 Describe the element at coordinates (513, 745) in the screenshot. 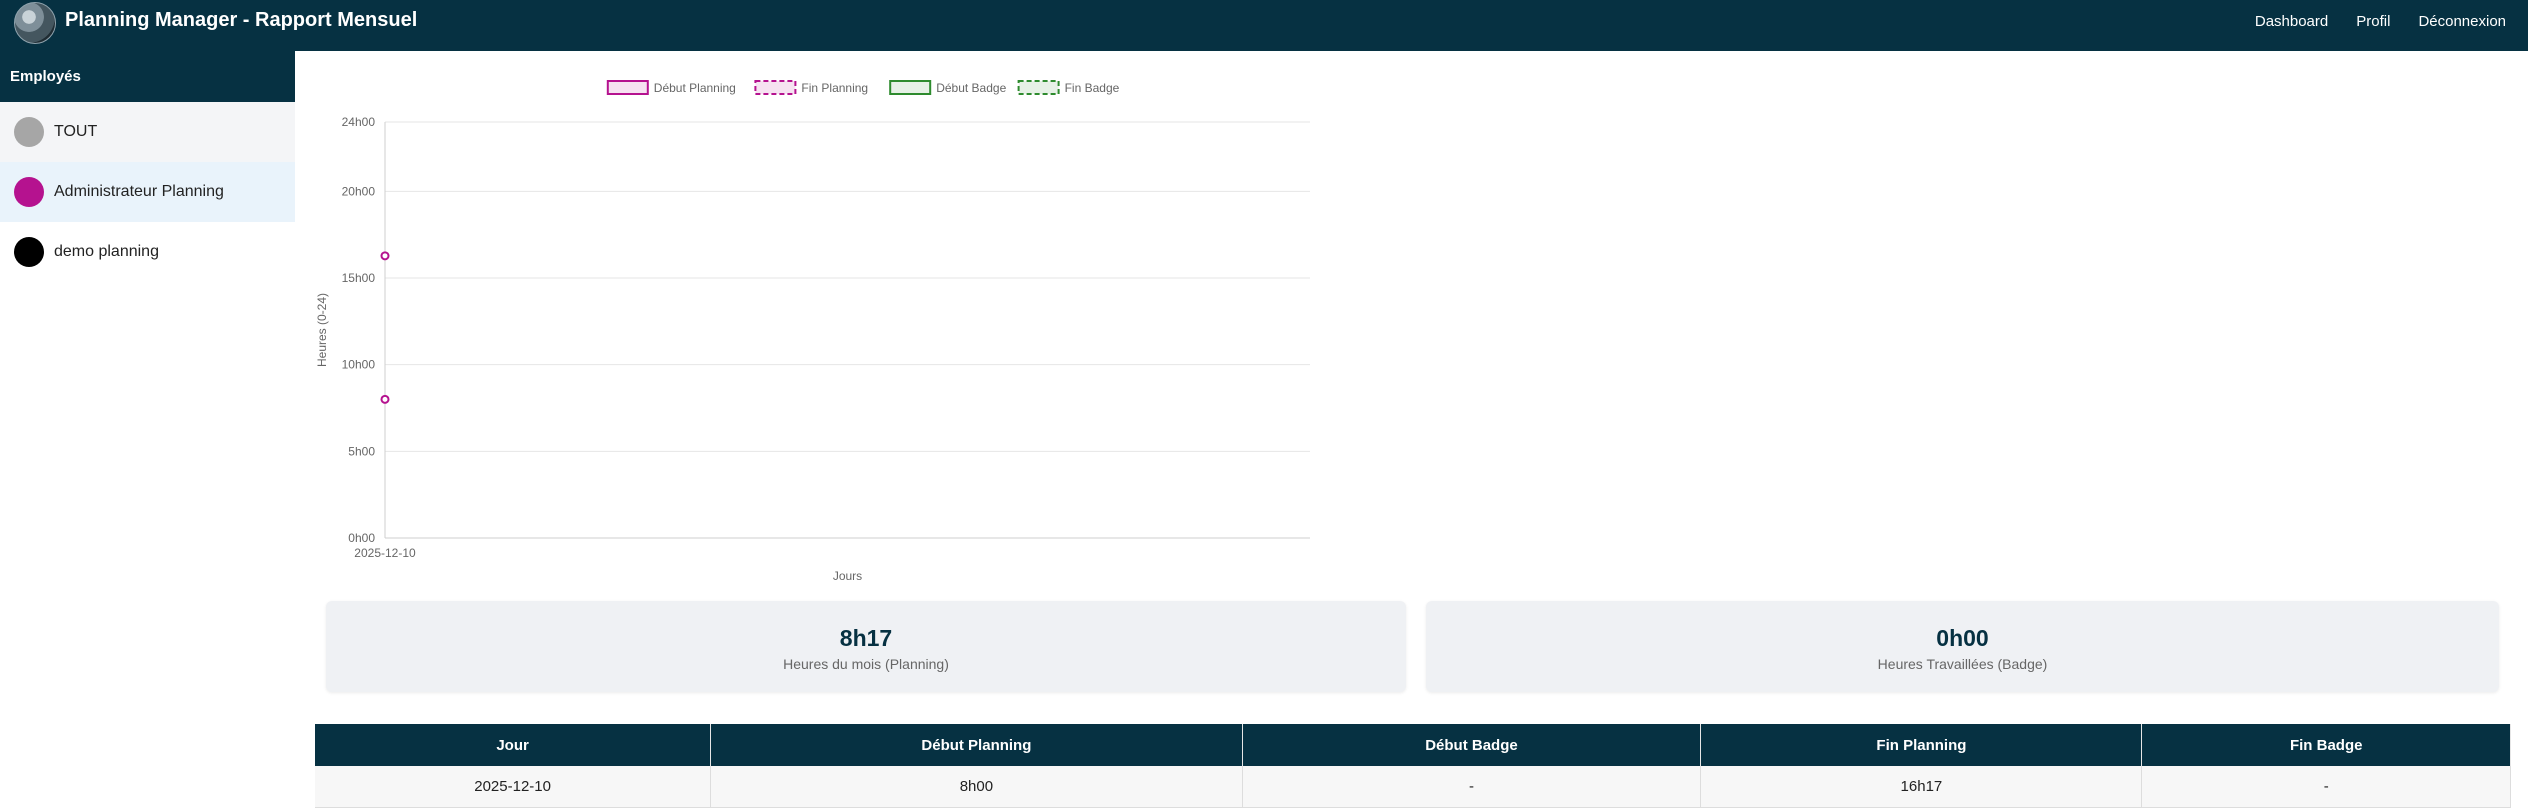

I see `col-header-jour: Jour` at that location.